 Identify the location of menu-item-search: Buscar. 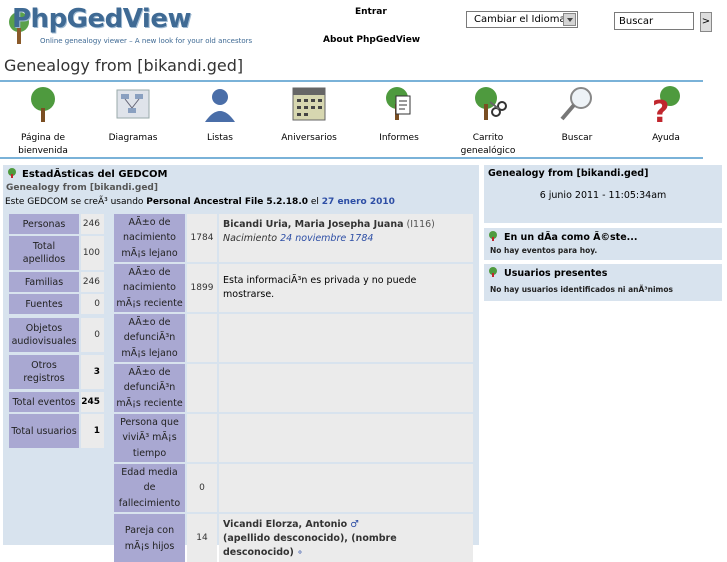
(577, 114).